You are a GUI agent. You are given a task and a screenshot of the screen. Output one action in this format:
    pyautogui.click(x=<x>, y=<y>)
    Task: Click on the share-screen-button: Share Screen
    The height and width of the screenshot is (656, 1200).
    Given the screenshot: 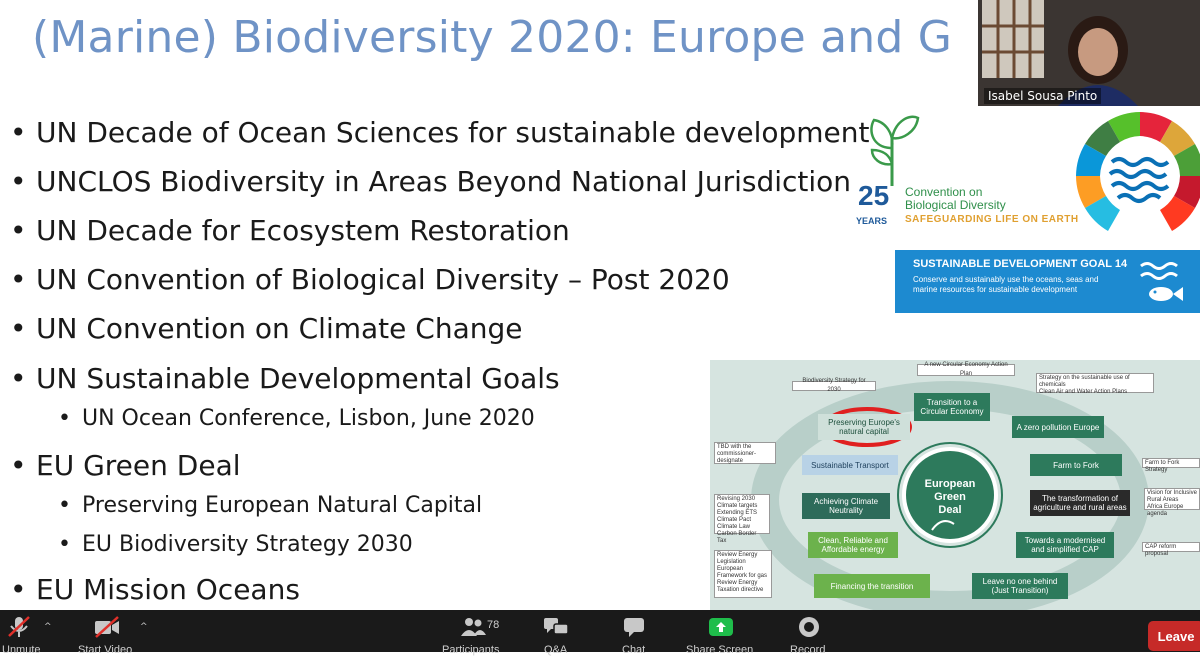 What is the action you would take?
    pyautogui.click(x=722, y=633)
    